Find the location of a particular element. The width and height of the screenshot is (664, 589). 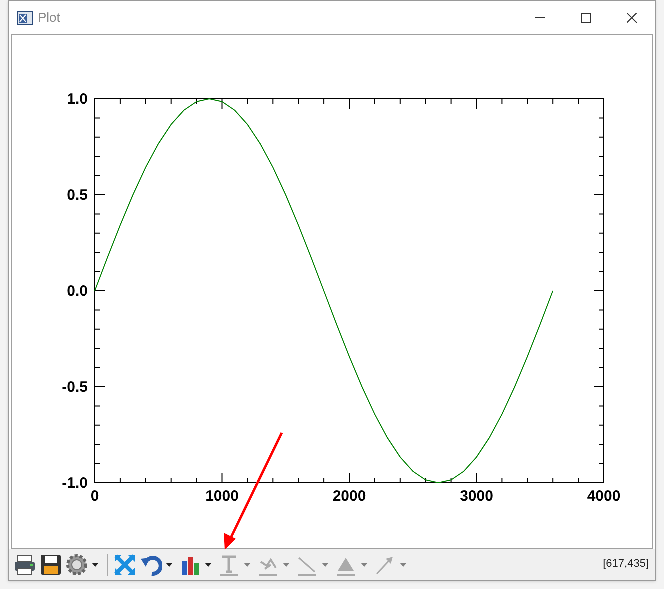

y-tick-label: 1.0 is located at coordinates (77, 99).